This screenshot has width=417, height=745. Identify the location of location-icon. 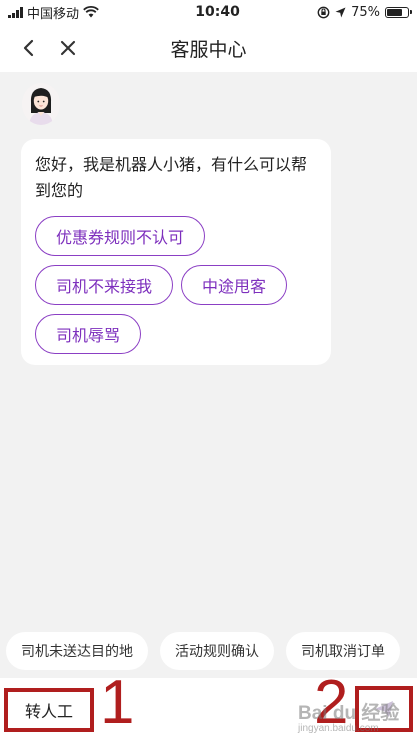
(340, 12).